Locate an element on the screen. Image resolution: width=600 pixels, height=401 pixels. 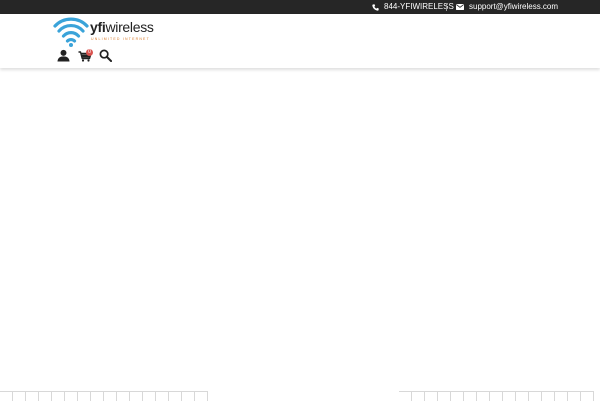
envelope-icon is located at coordinates (460, 7).